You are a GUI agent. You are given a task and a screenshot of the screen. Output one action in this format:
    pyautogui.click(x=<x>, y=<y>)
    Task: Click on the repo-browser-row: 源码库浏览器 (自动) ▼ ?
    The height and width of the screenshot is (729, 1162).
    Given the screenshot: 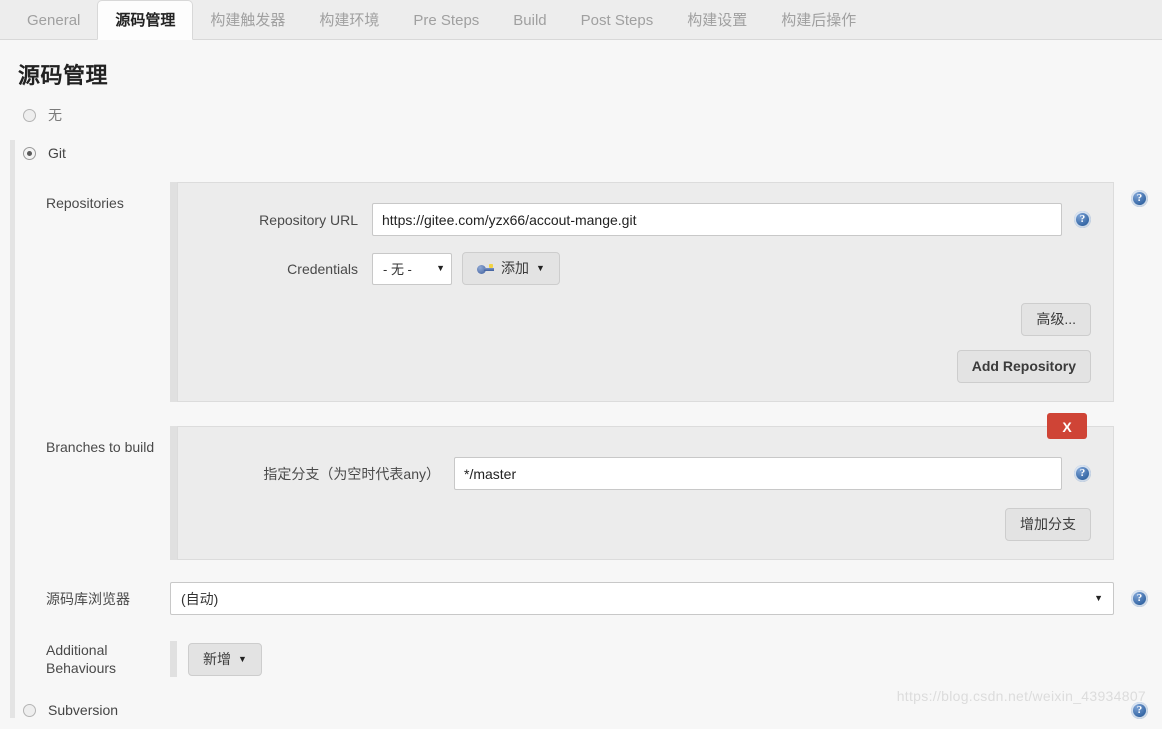 What is the action you would take?
    pyautogui.click(x=581, y=598)
    